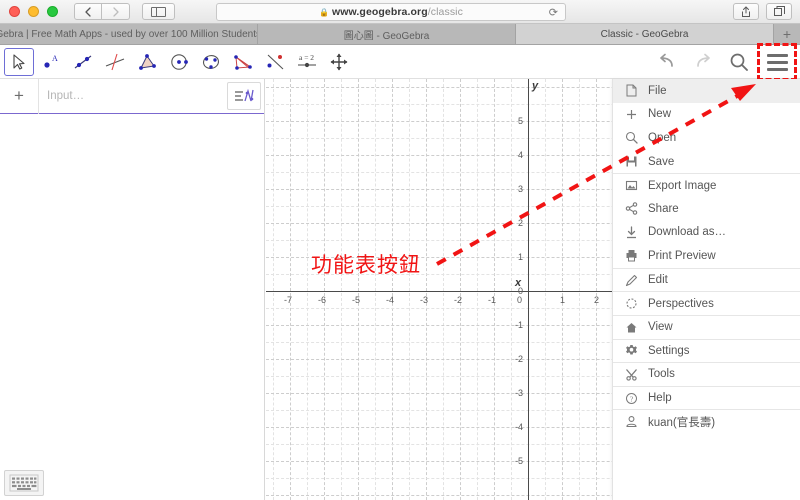 The image size is (800, 500). I want to click on url-text: www.geogebra.org/classic, so click(397, 12).